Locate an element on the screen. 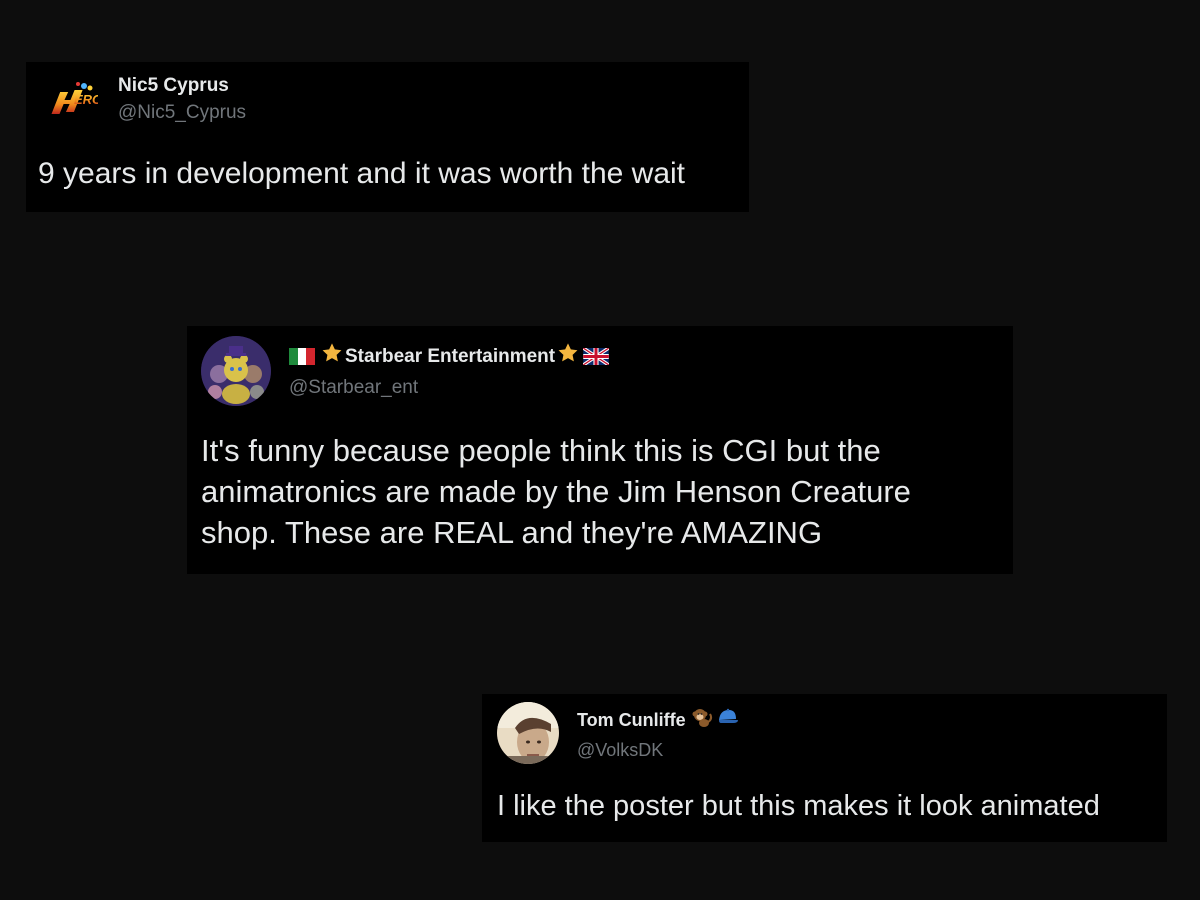  tweet-header: Tom Cunliffe @VolksDK is located at coordinates (618, 733).